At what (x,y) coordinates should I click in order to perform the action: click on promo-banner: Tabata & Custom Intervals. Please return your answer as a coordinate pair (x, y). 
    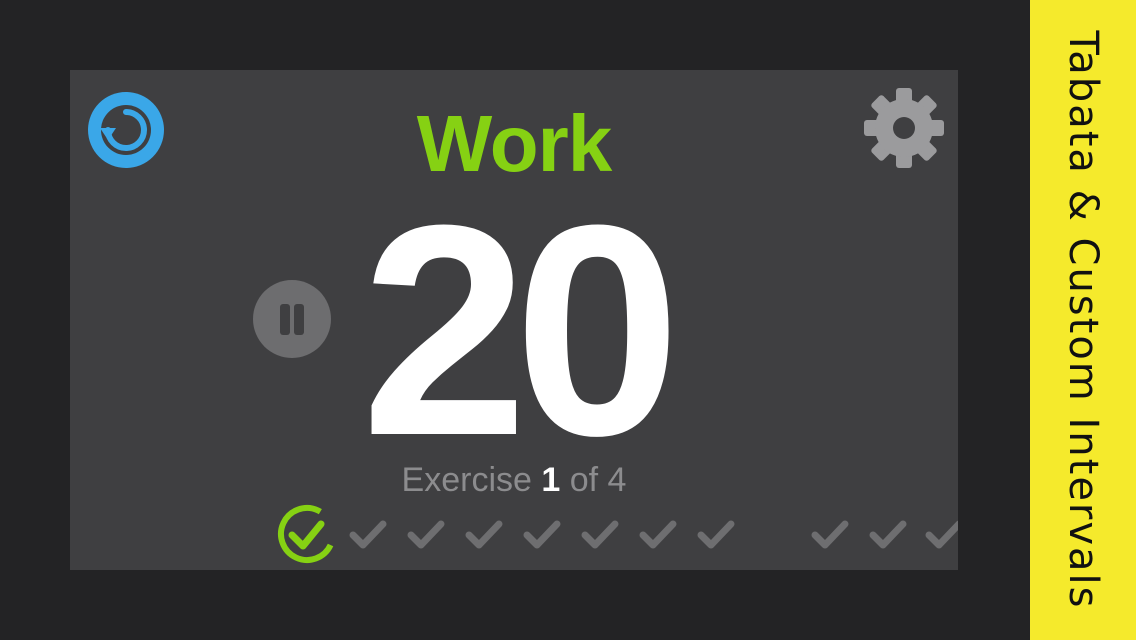
    Looking at the image, I should click on (1083, 320).